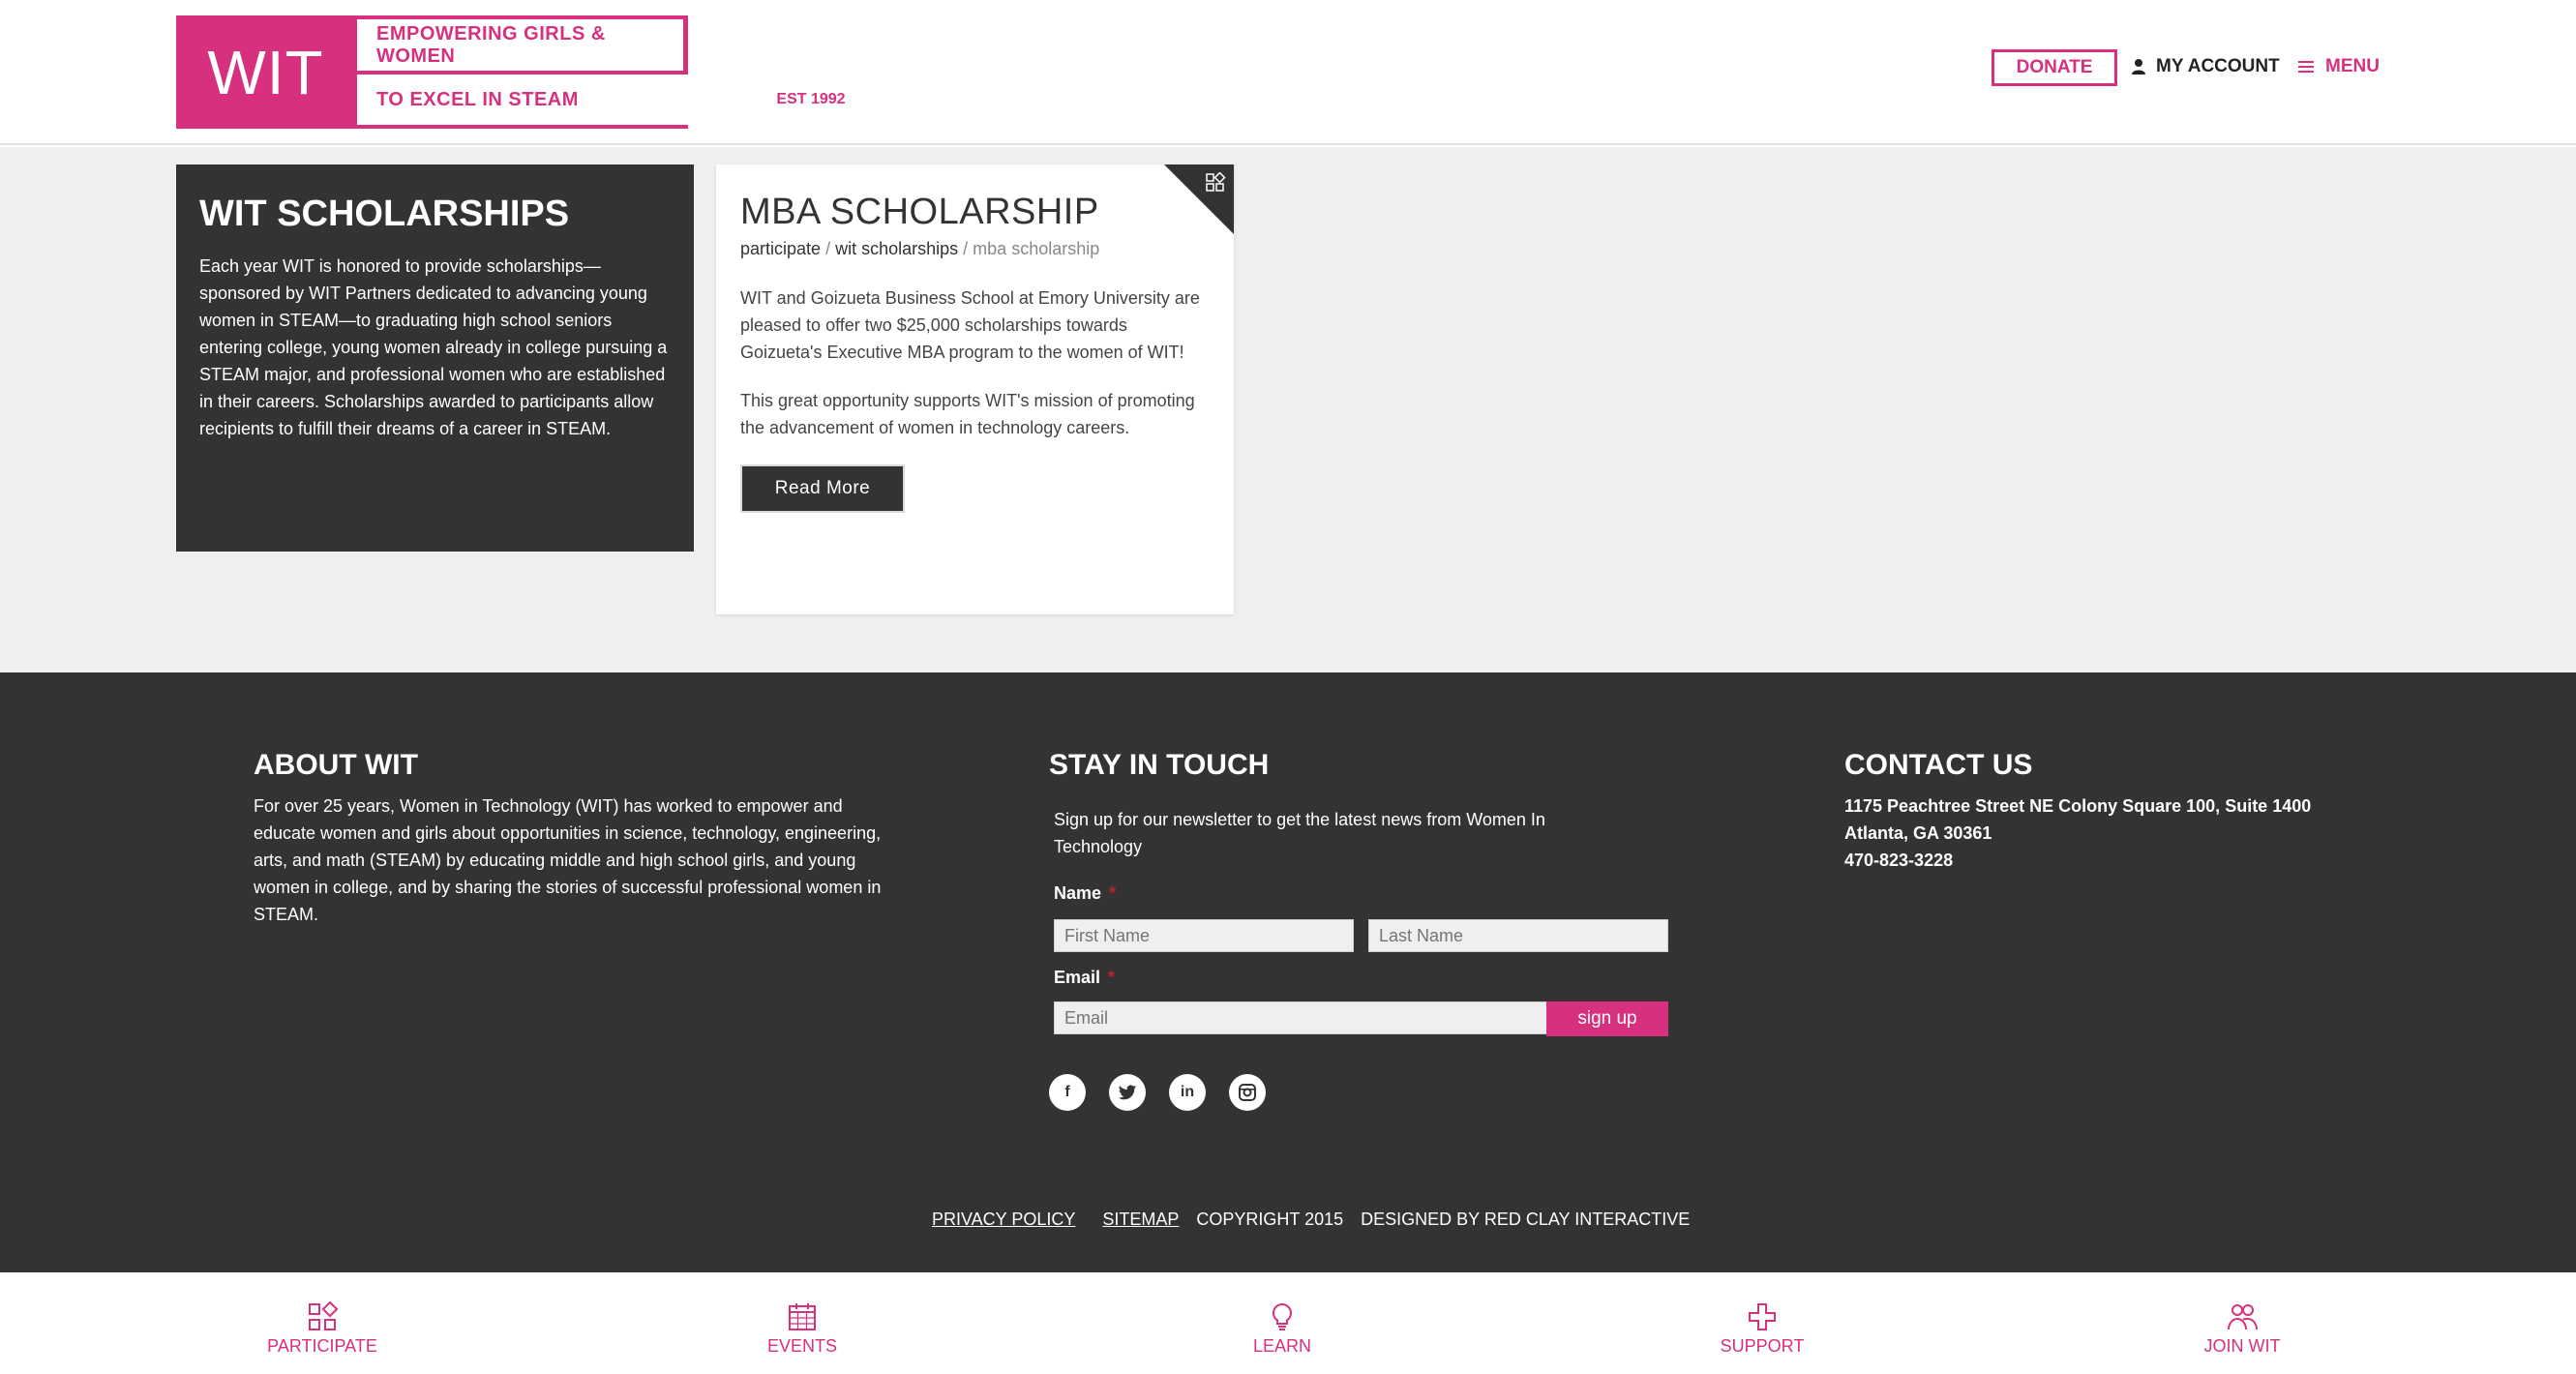  I want to click on intro-title: WIT SCHOLARSHIPS, so click(384, 214).